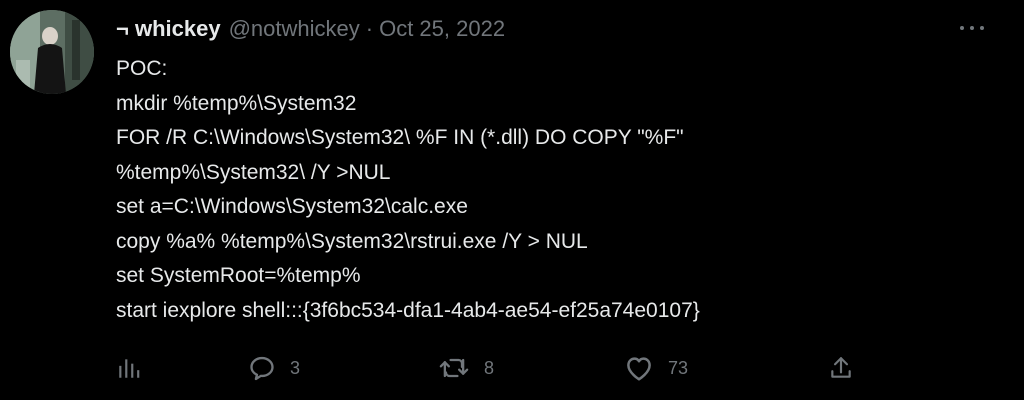 This screenshot has width=1024, height=400. I want to click on tweet-text-line: mkdir %temp%\System32, so click(236, 103).